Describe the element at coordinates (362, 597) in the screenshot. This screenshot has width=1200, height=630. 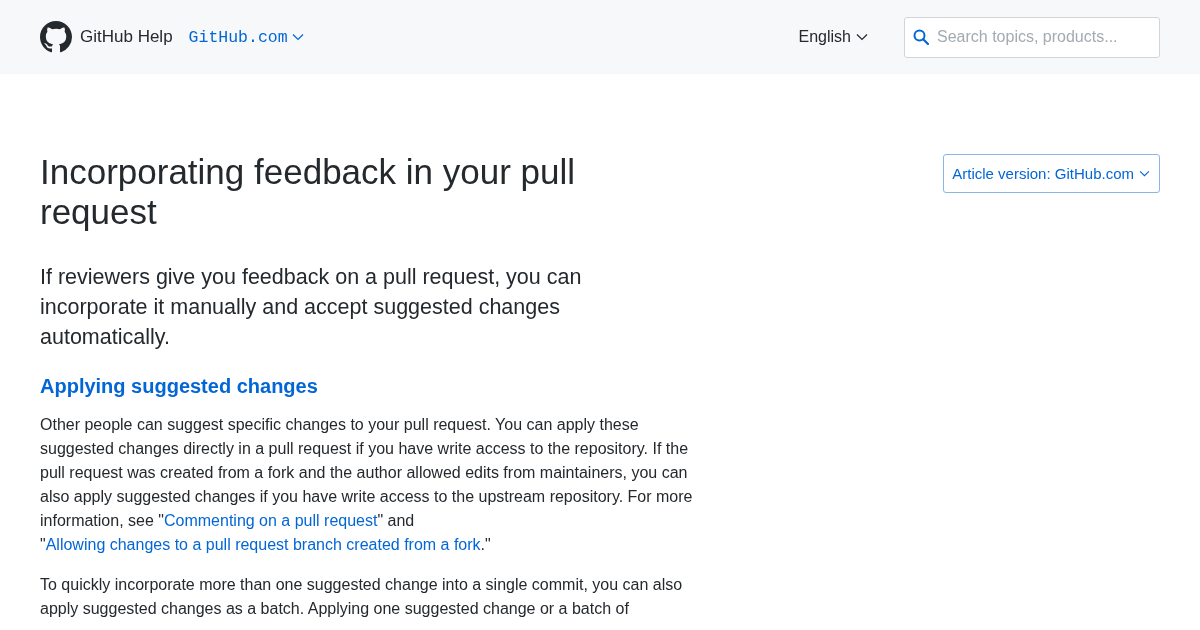
I see `paragraph: To quickly incorporate more than one suggested change into a single commit, you can also apply suggested changes as a batch. Applying one suggested change or a batch of` at that location.